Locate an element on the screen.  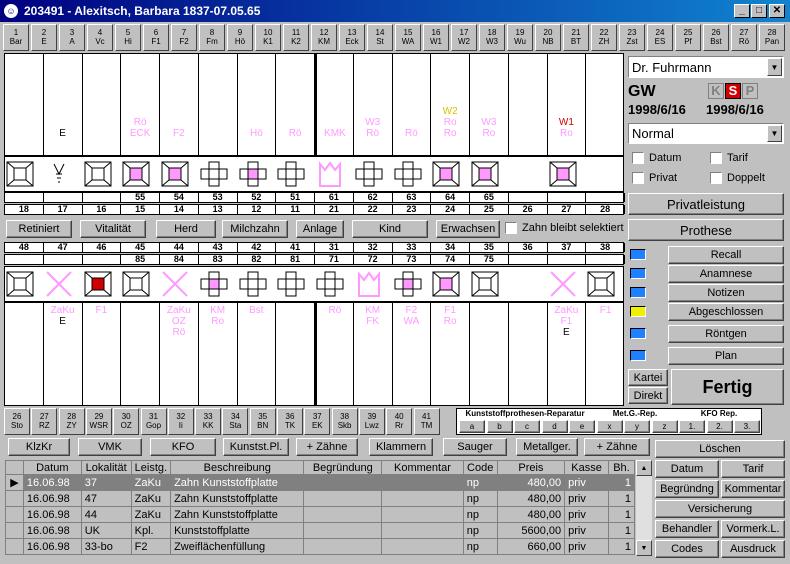
bottom-shortcut-rz: 27 RZ is located at coordinates (44, 421).